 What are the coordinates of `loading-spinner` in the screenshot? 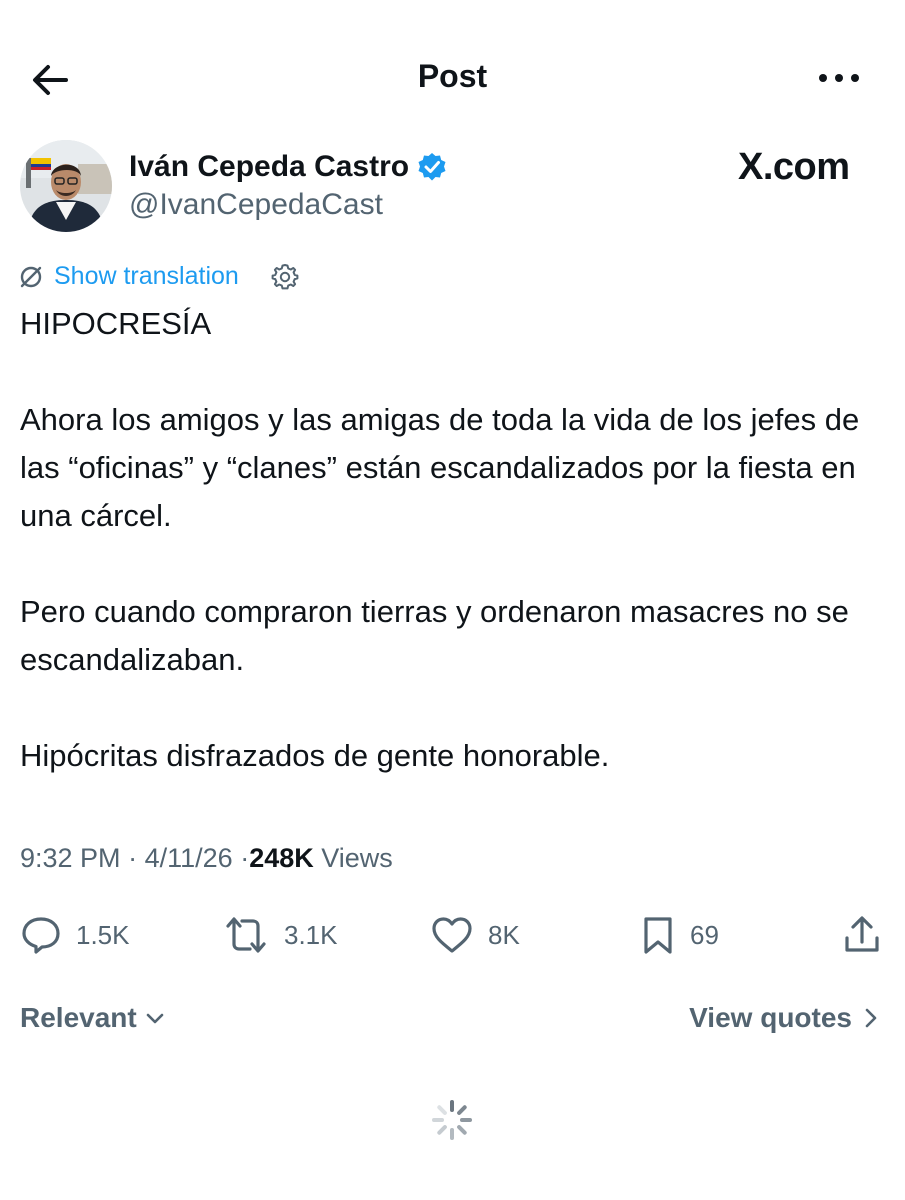 It's located at (452, 1120).